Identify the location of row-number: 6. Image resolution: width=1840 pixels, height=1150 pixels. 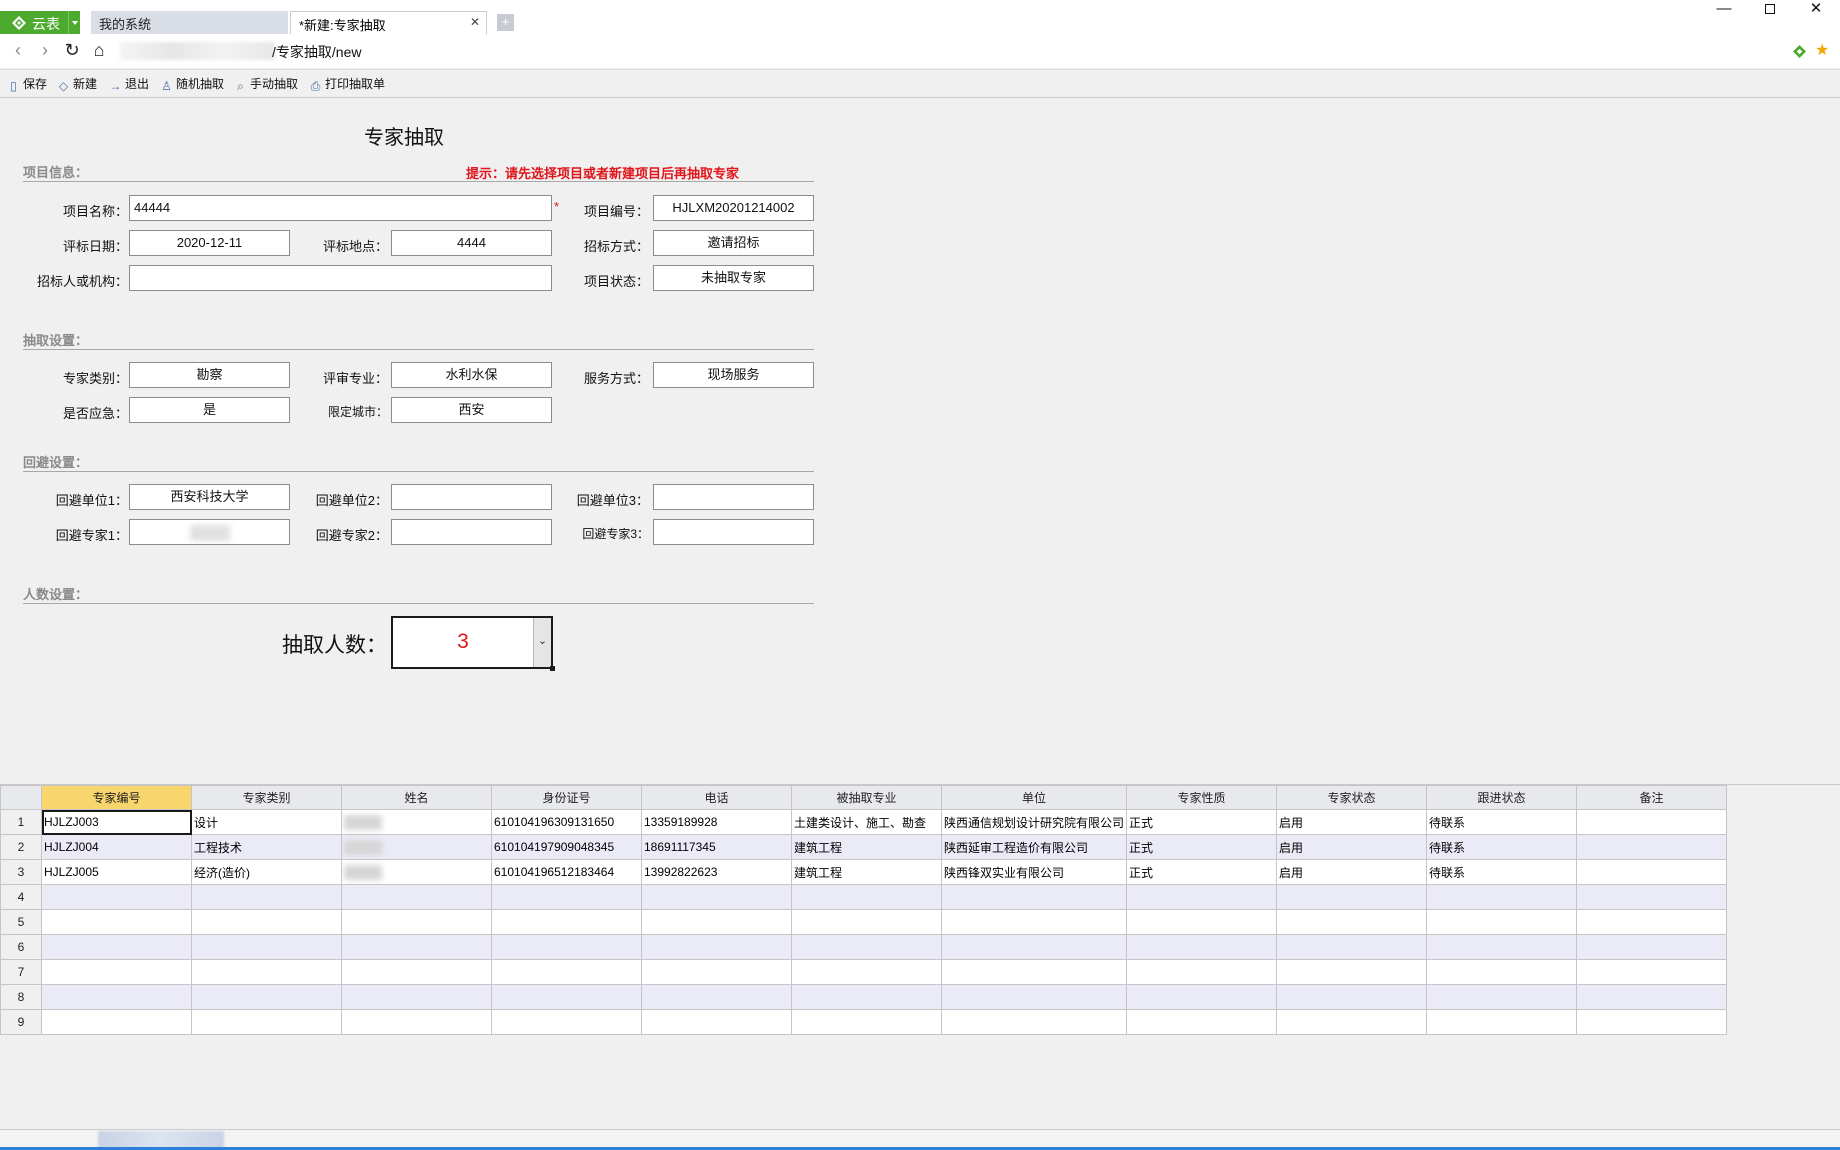
(21, 947).